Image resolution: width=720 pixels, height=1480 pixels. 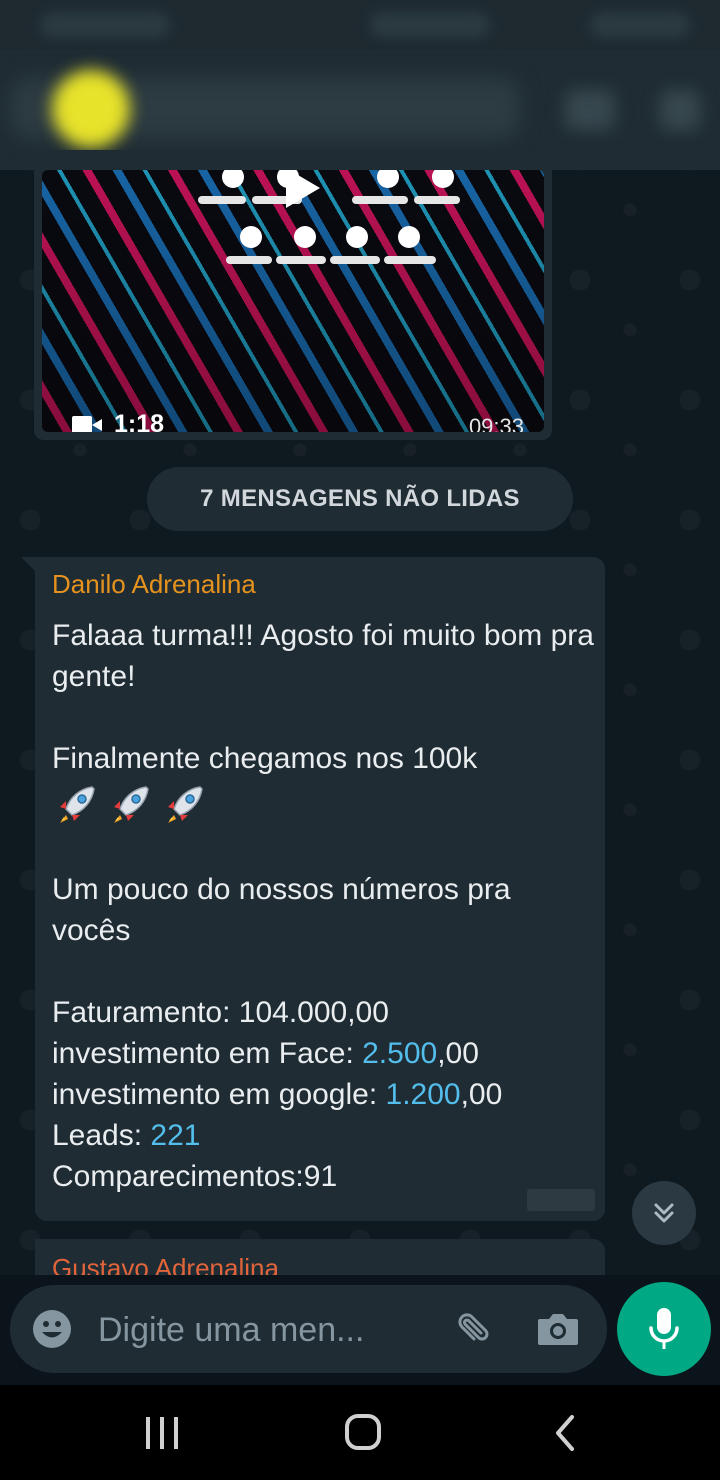 I want to click on header-menu-blurred, so click(x=680, y=110).